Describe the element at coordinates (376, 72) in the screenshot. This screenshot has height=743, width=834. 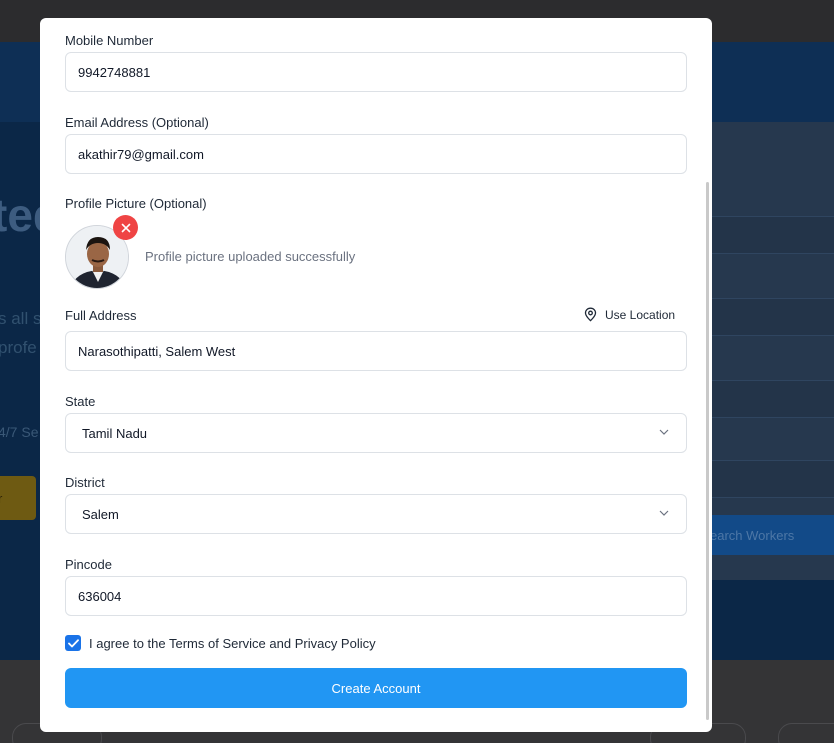
I see `mobile-number-input: 9942748881` at that location.